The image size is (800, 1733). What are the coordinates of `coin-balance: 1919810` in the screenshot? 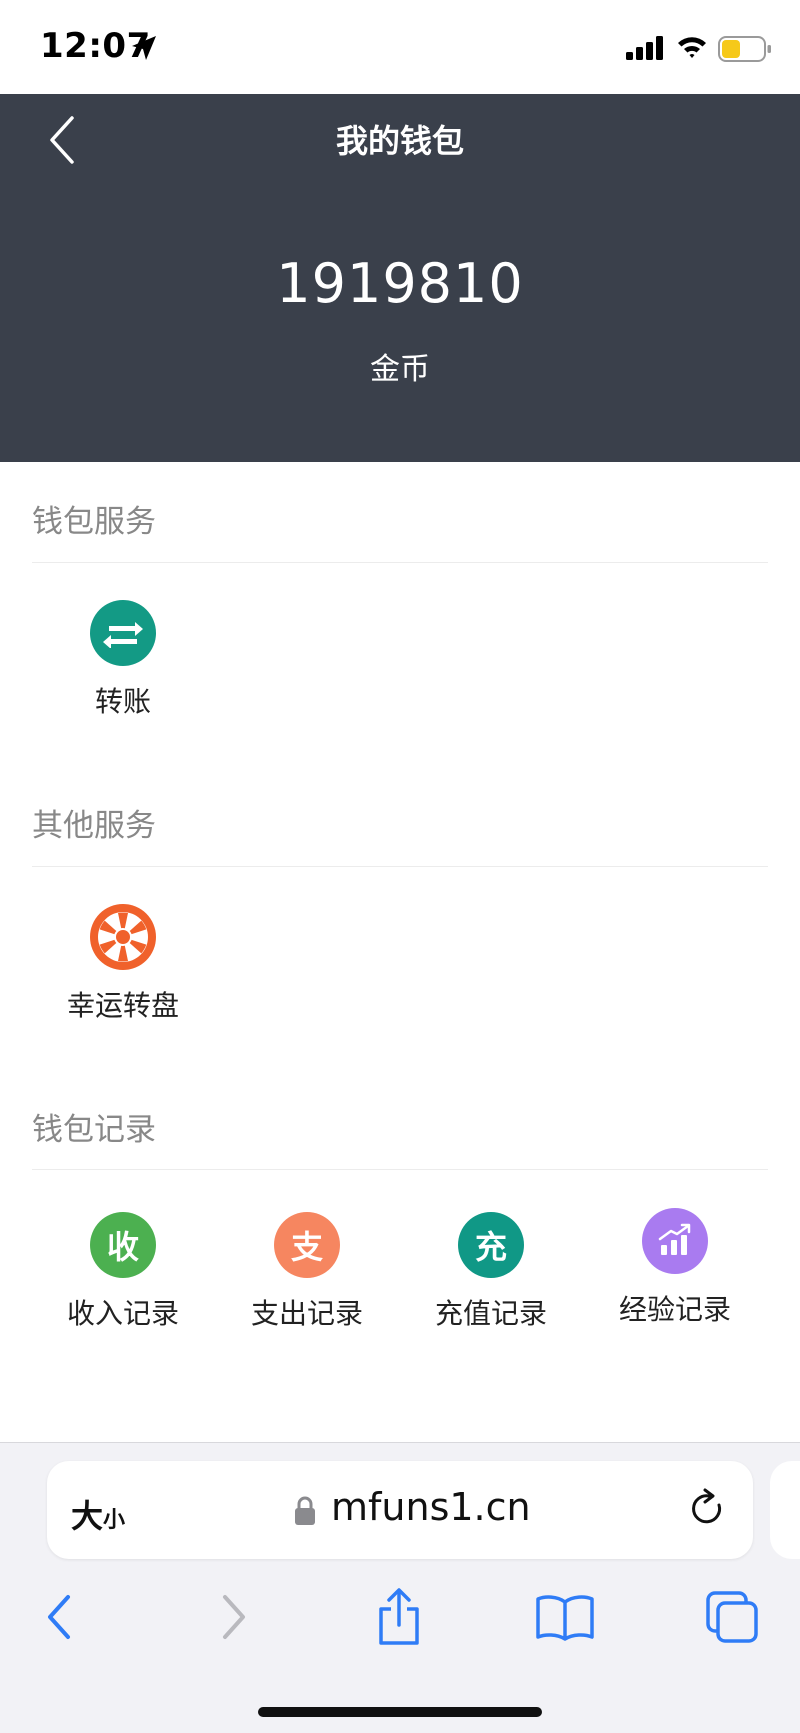 It's located at (400, 283).